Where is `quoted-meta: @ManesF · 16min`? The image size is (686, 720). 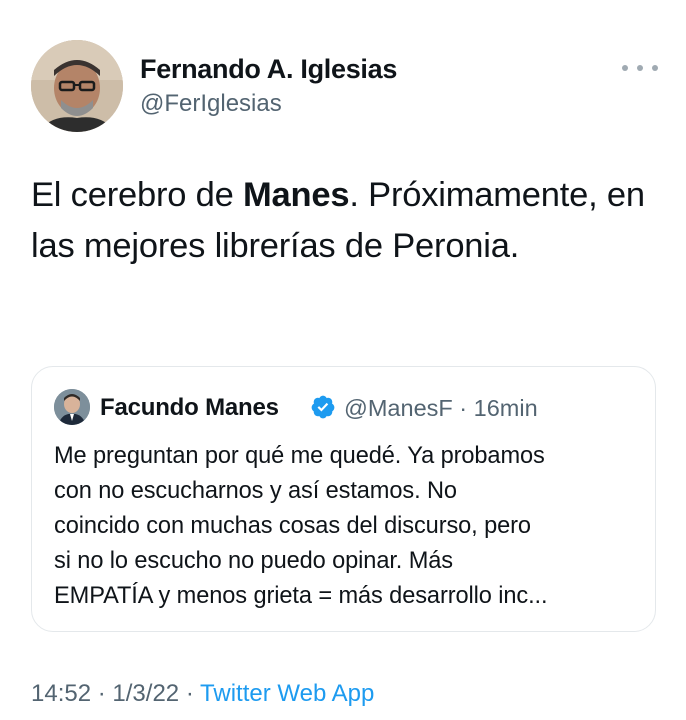 quoted-meta: @ManesF · 16min is located at coordinates (441, 408).